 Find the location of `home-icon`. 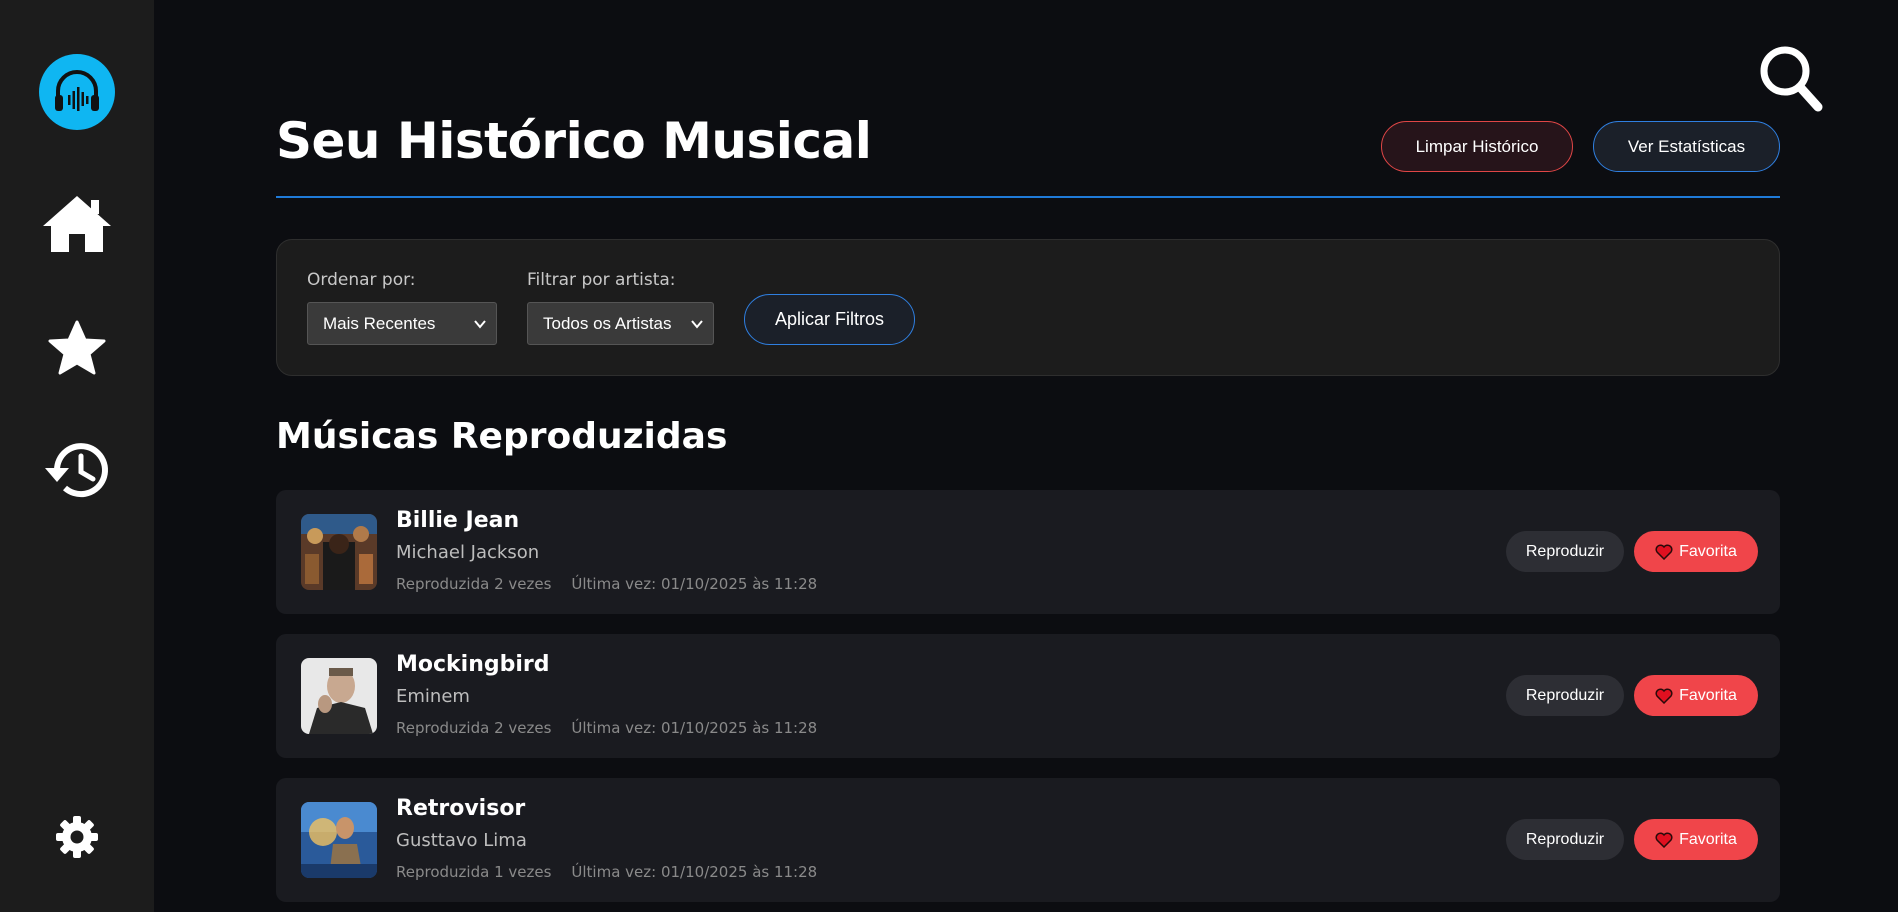

home-icon is located at coordinates (77, 224).